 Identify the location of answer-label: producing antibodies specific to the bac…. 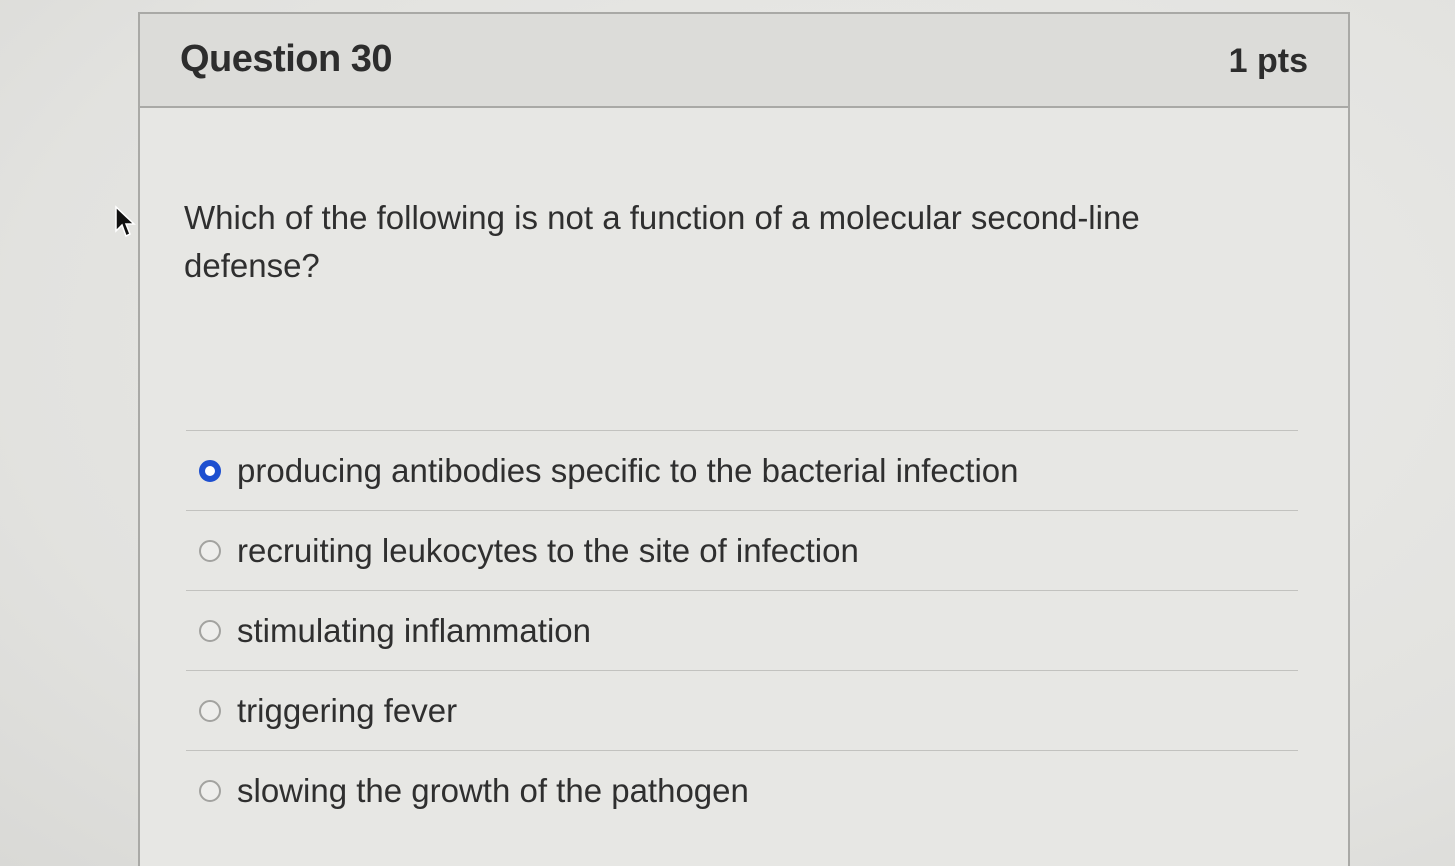
(627, 471).